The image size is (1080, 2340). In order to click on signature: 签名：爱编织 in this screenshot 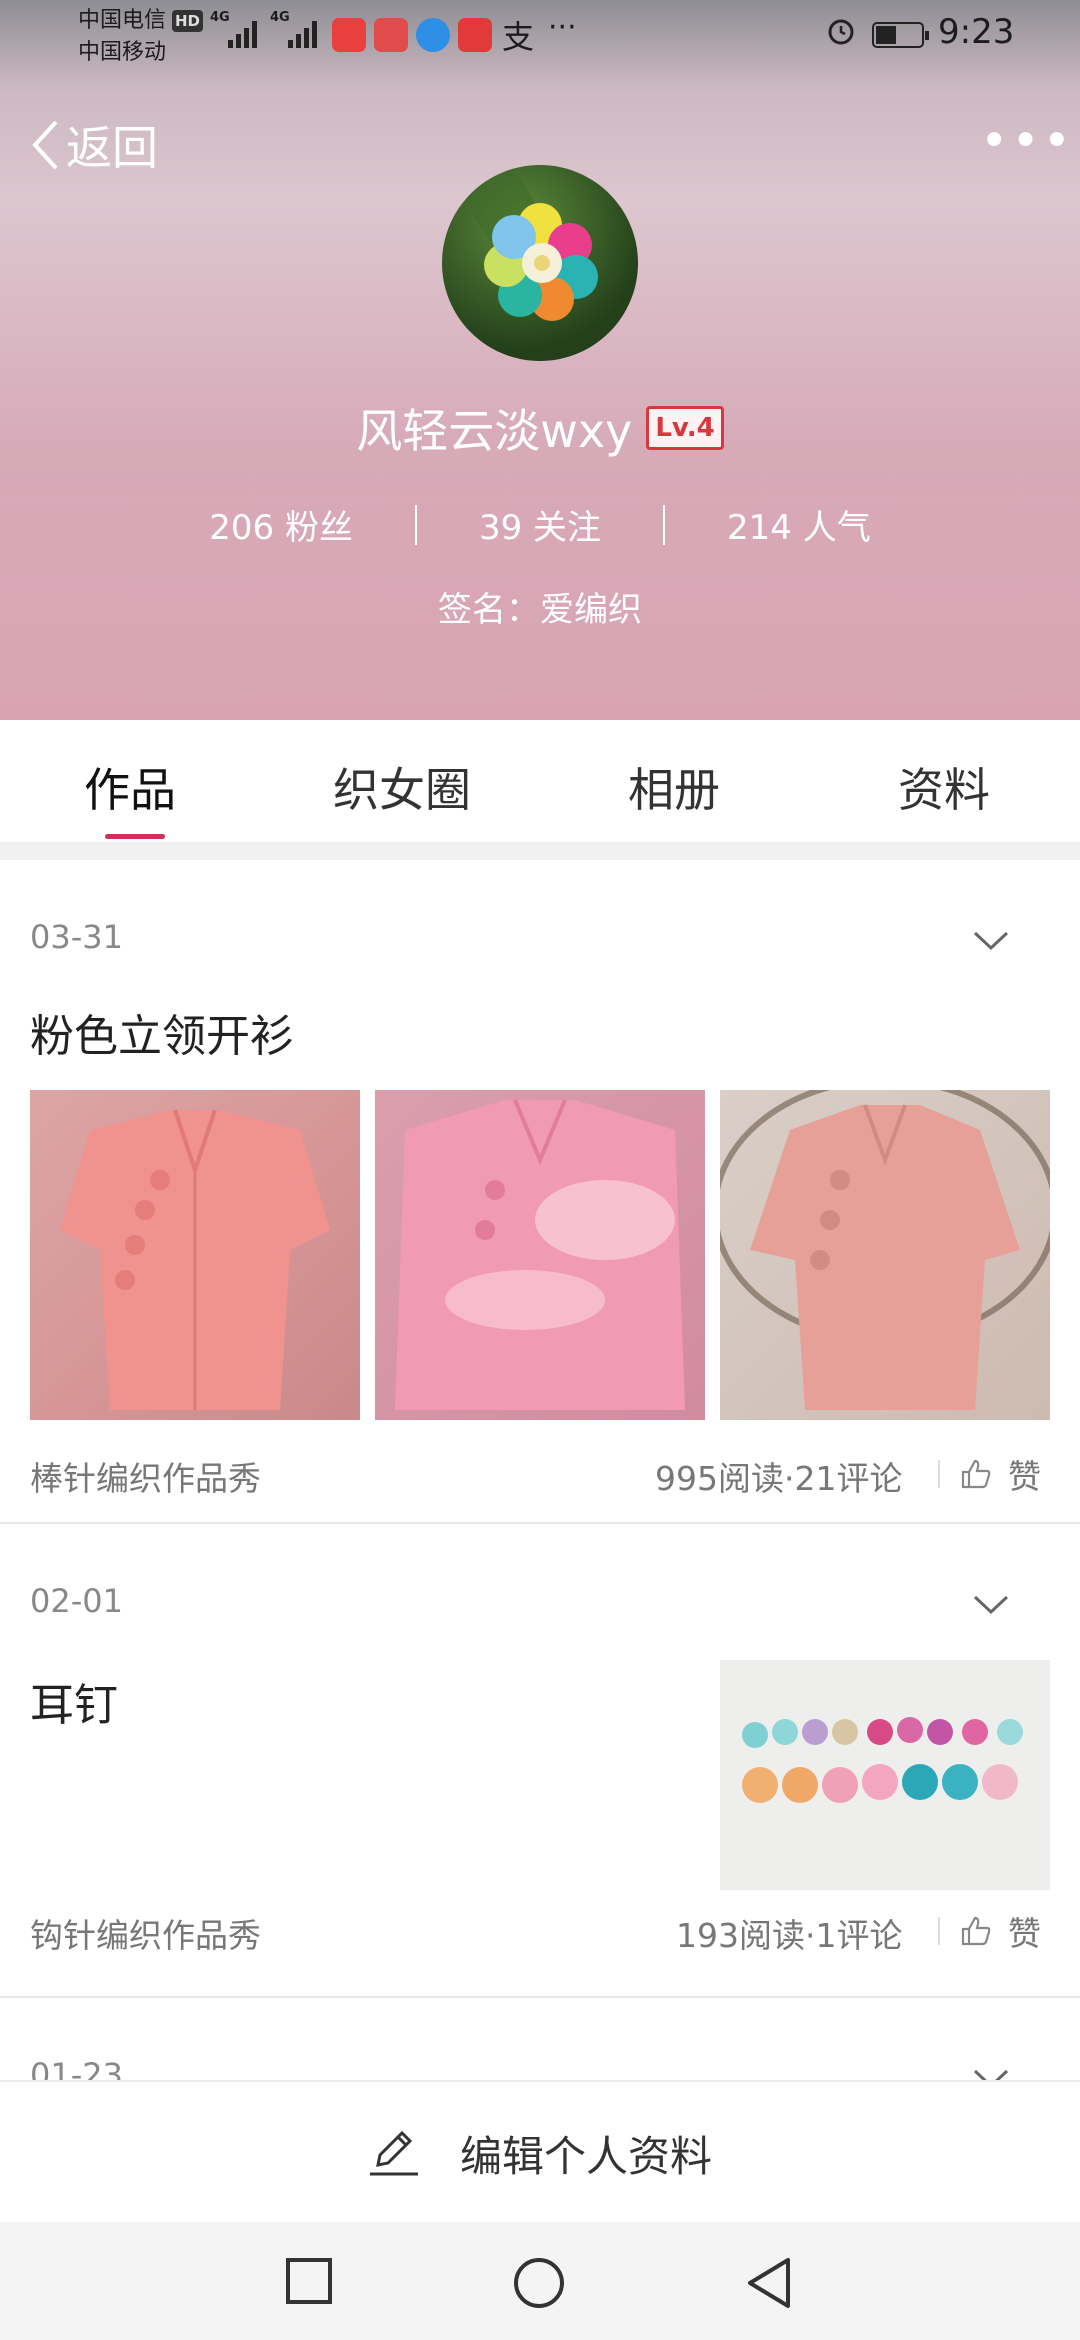, I will do `click(540, 610)`.